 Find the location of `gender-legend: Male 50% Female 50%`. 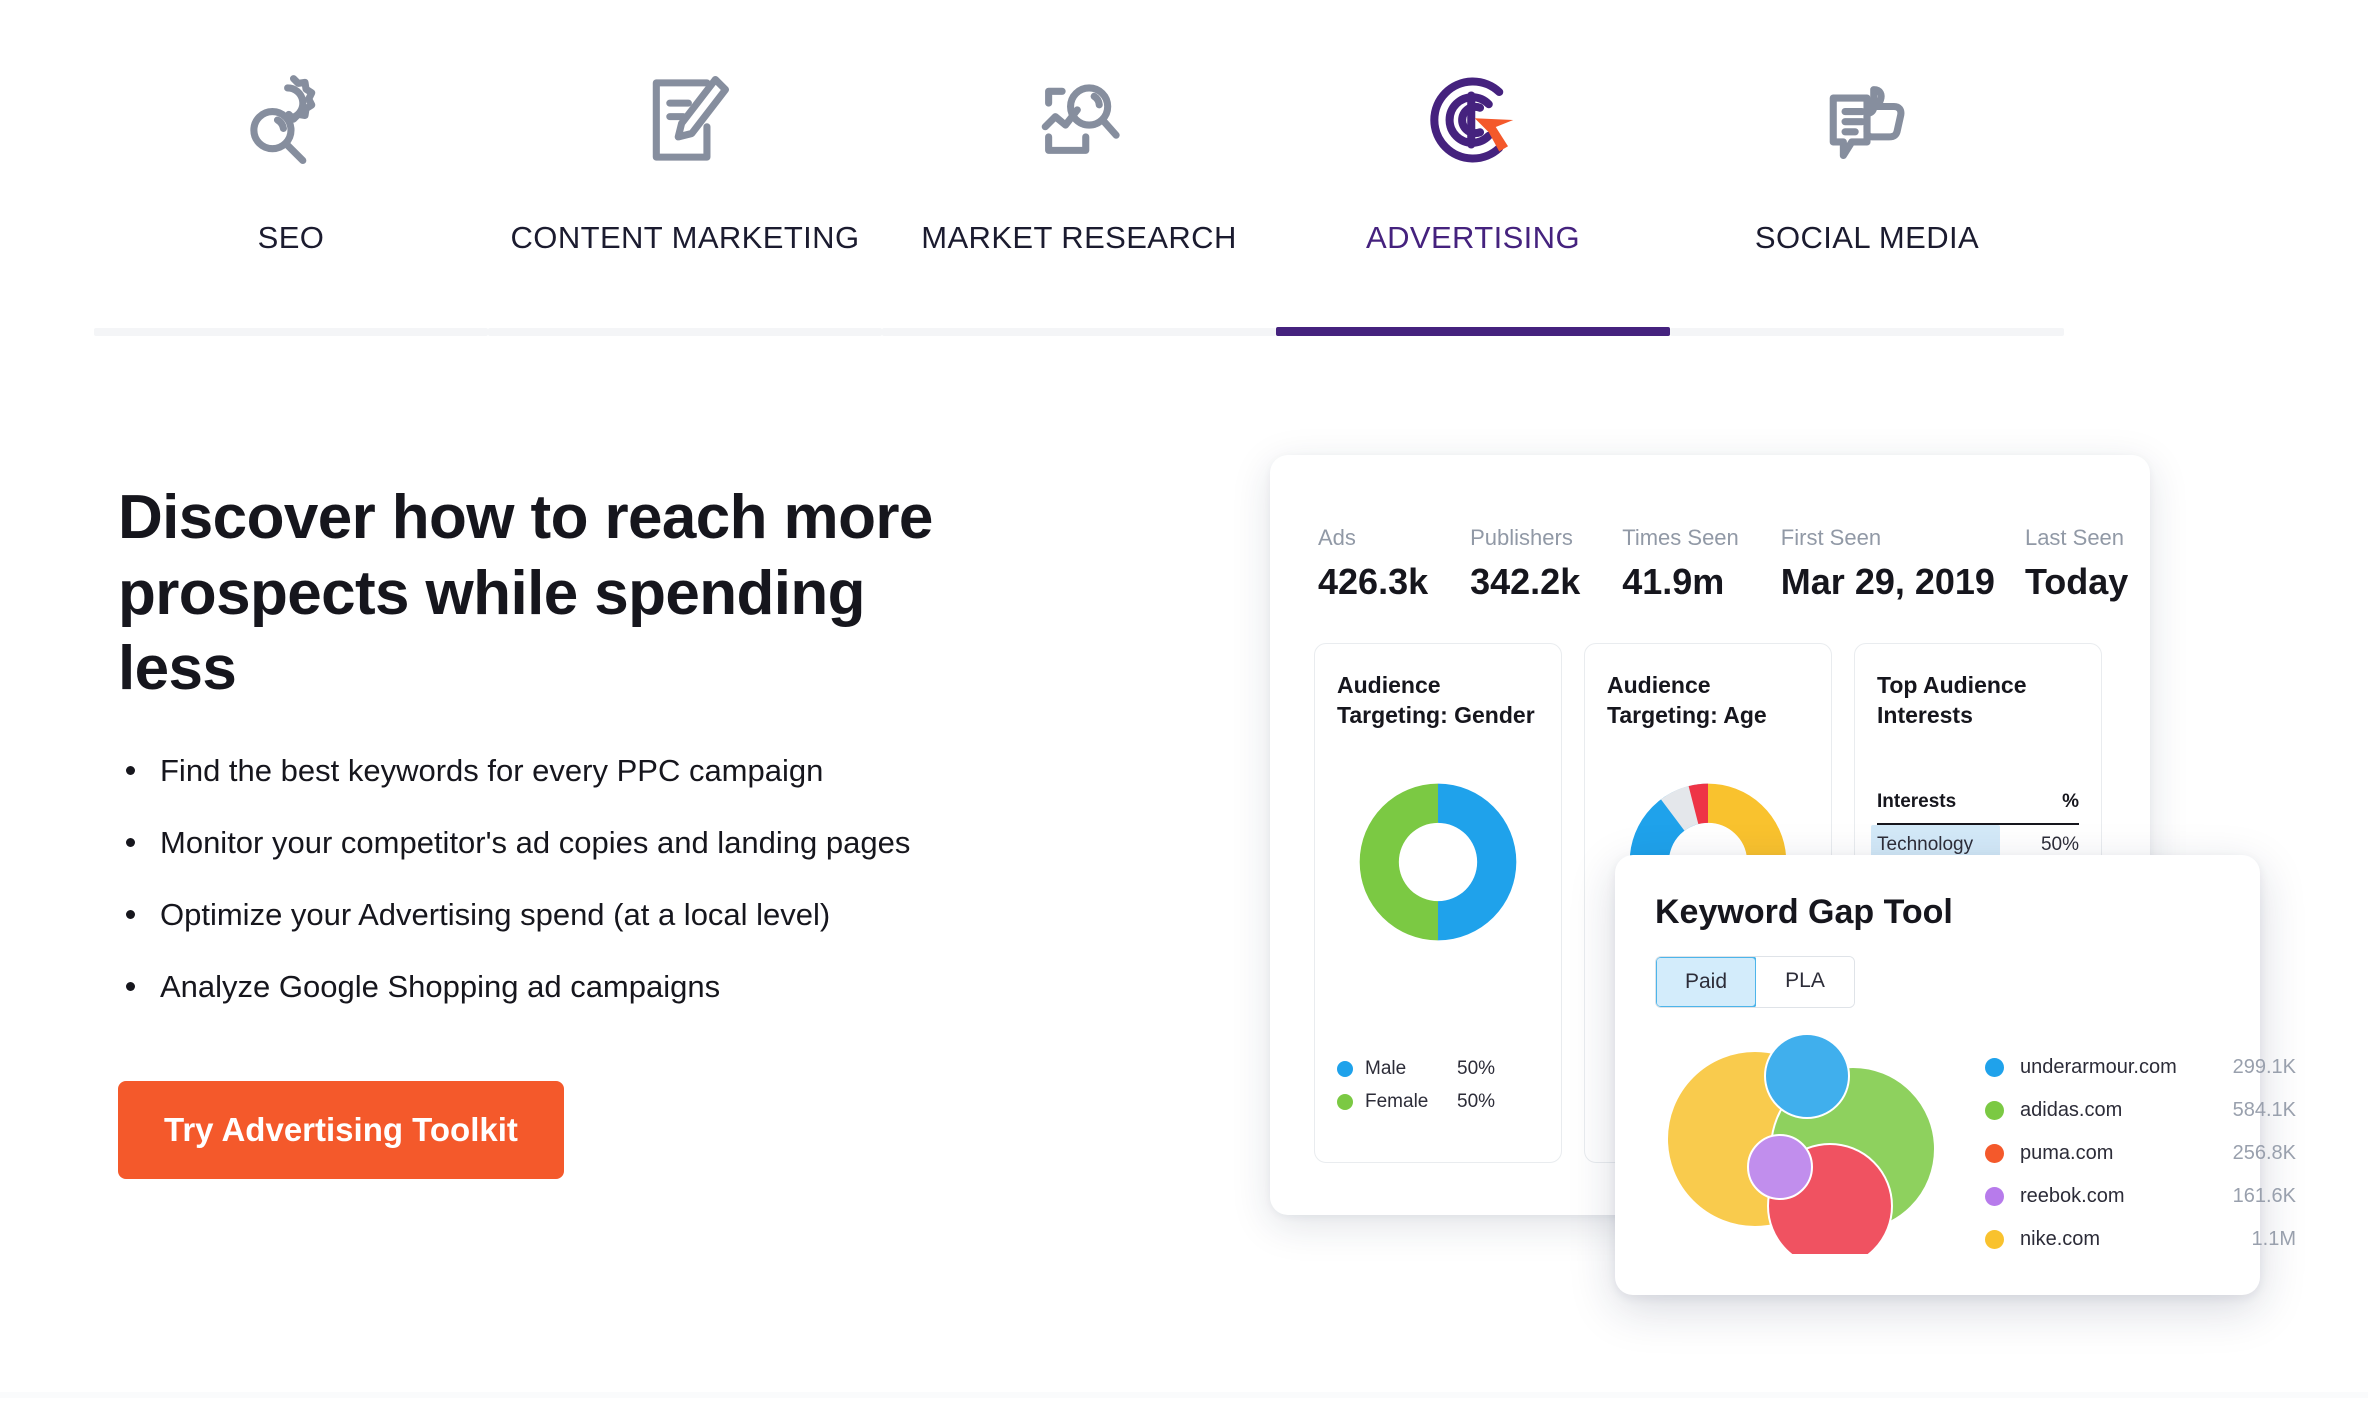

gender-legend: Male 50% Female 50% is located at coordinates (1416, 1091).